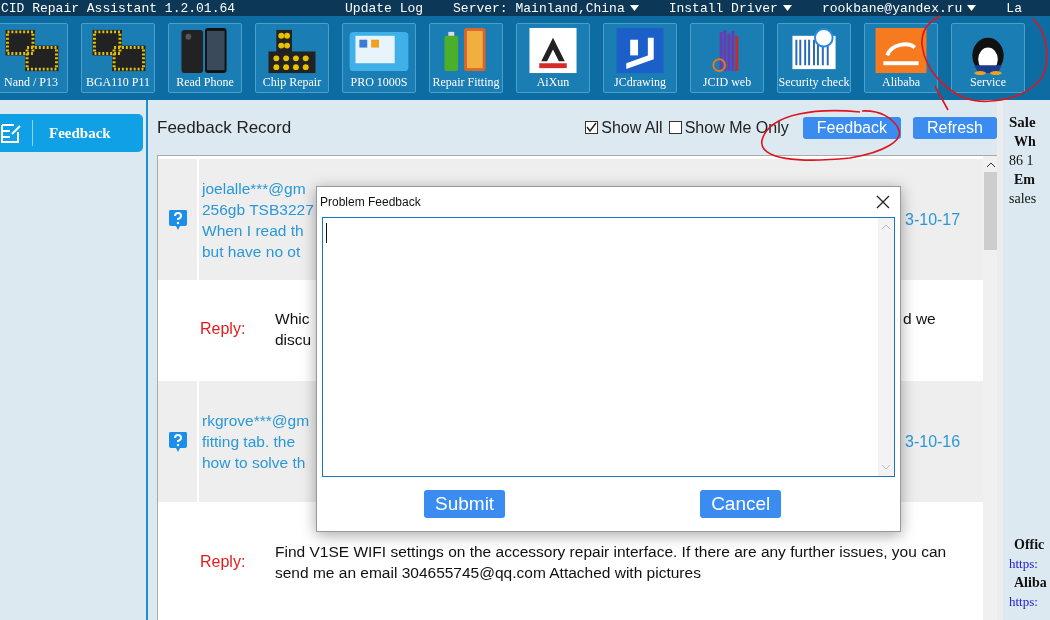 This screenshot has width=1050, height=620. I want to click on info-text: 86 1, so click(1022, 161).